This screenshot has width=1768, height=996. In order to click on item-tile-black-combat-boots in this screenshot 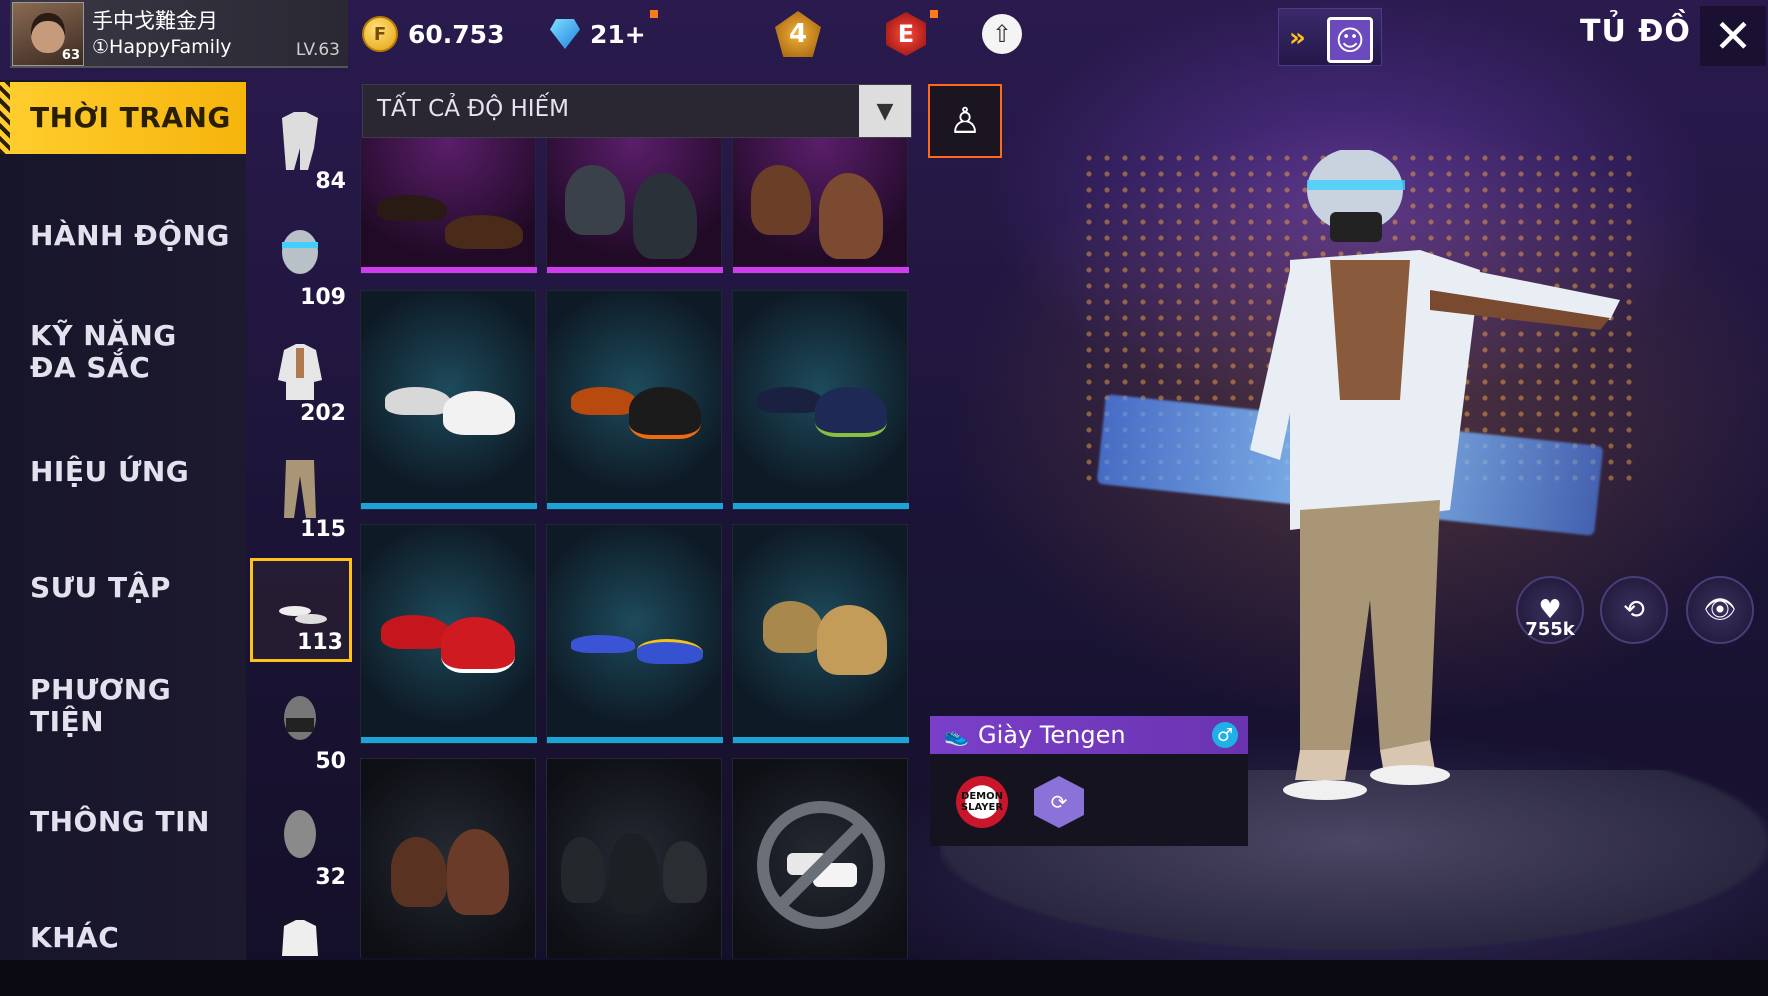, I will do `click(634, 858)`.